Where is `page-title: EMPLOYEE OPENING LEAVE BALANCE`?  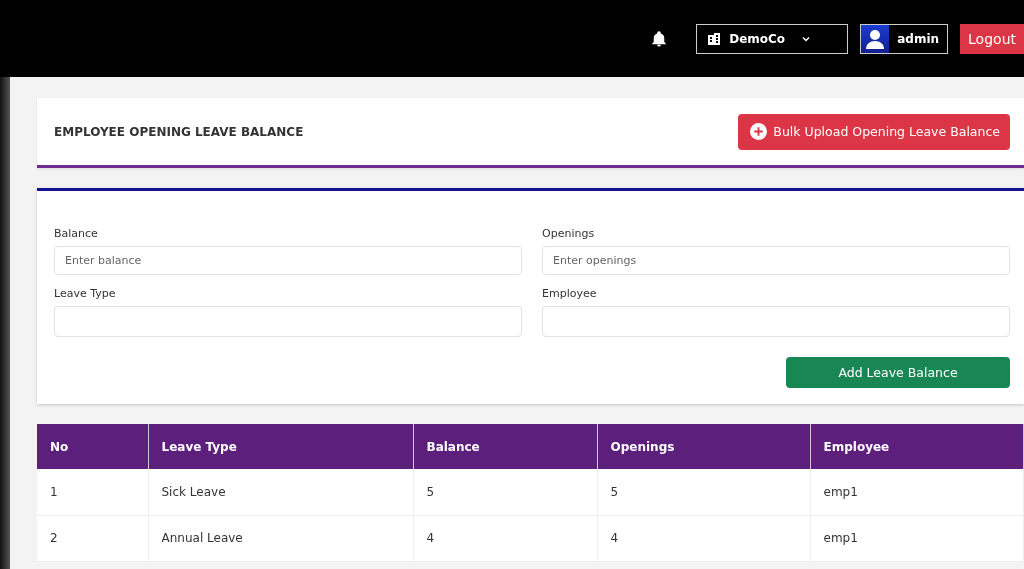
page-title: EMPLOYEE OPENING LEAVE BALANCE is located at coordinates (179, 131).